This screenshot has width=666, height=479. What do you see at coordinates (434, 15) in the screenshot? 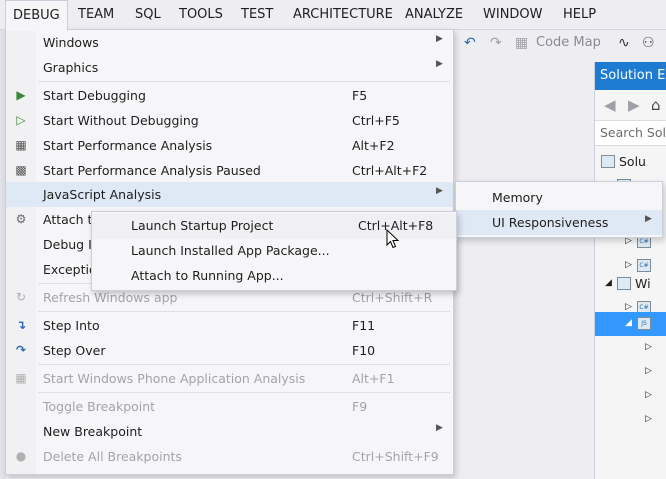
I see `menu-analyze: ANALYZE` at bounding box center [434, 15].